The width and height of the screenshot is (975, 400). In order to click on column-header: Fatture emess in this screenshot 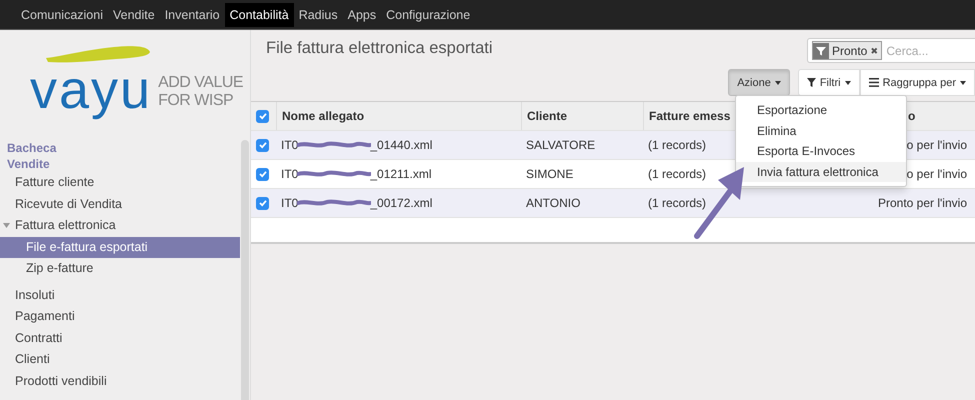, I will do `click(689, 116)`.